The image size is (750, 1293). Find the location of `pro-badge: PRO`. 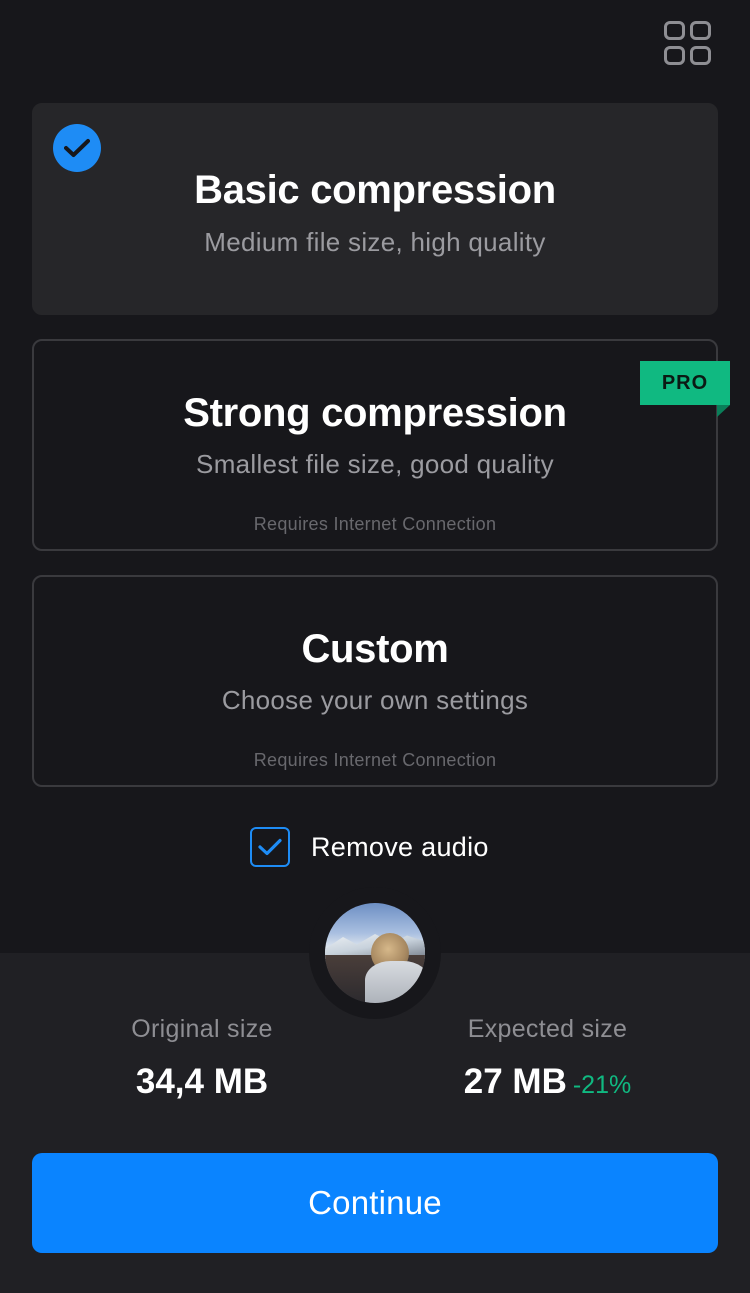

pro-badge: PRO is located at coordinates (685, 383).